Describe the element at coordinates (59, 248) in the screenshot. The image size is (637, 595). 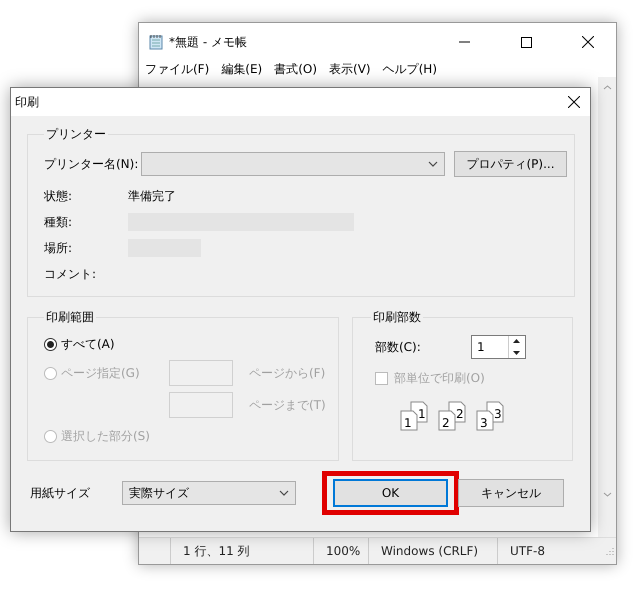
I see `field-label: 場所:` at that location.